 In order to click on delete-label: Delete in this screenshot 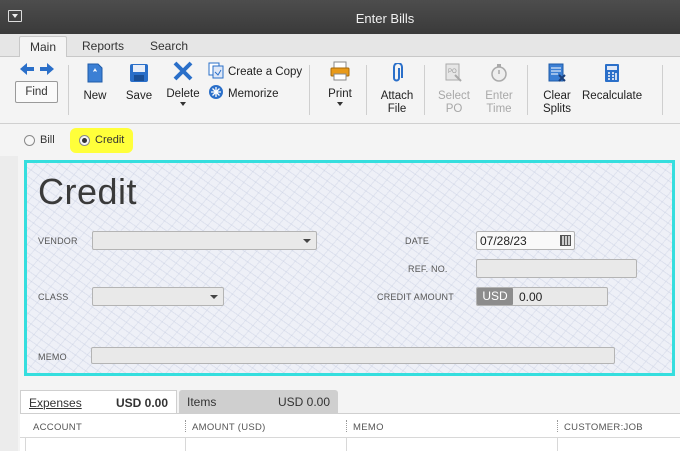, I will do `click(183, 94)`.